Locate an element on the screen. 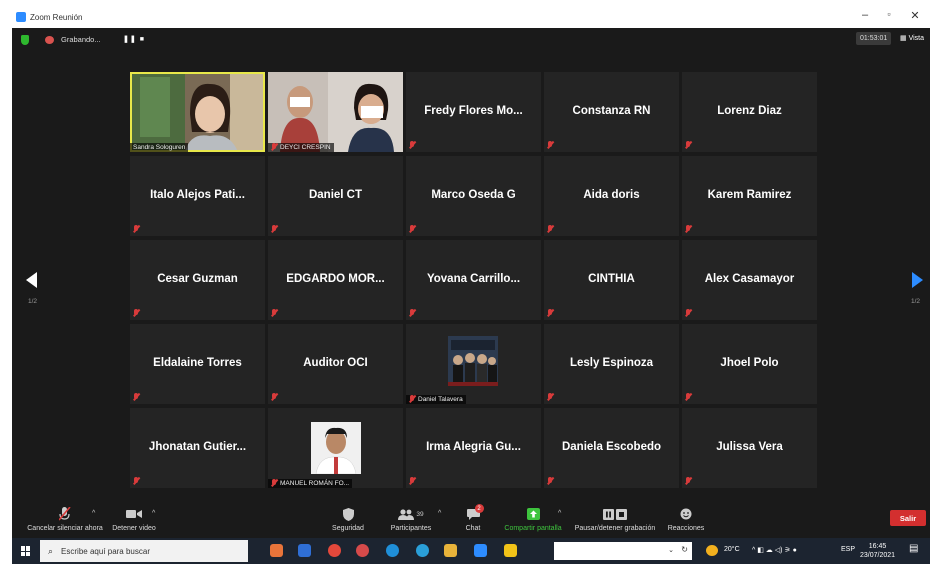 This screenshot has height=565, width=930. view-label: Vista is located at coordinates (916, 38).